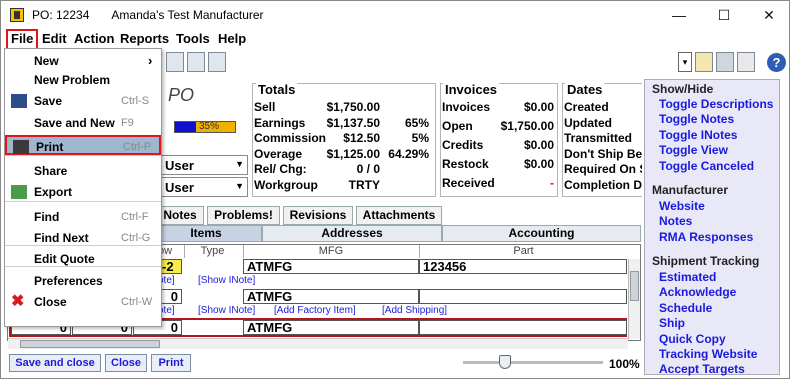 This screenshot has width=790, height=379. Describe the element at coordinates (318, 215) in the screenshot. I see `tab-revisions: Revisions` at that location.